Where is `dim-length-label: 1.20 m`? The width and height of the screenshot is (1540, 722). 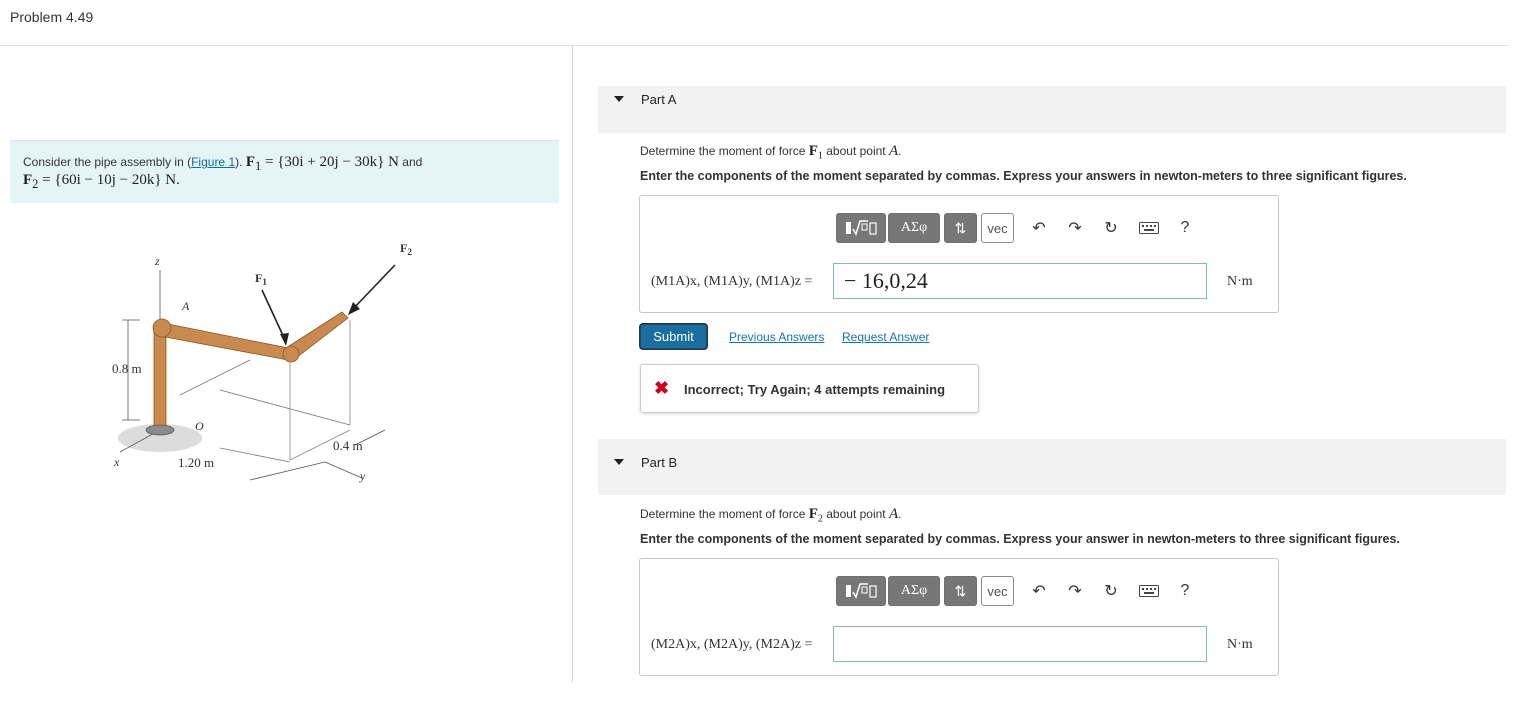
dim-length-label: 1.20 m is located at coordinates (196, 462).